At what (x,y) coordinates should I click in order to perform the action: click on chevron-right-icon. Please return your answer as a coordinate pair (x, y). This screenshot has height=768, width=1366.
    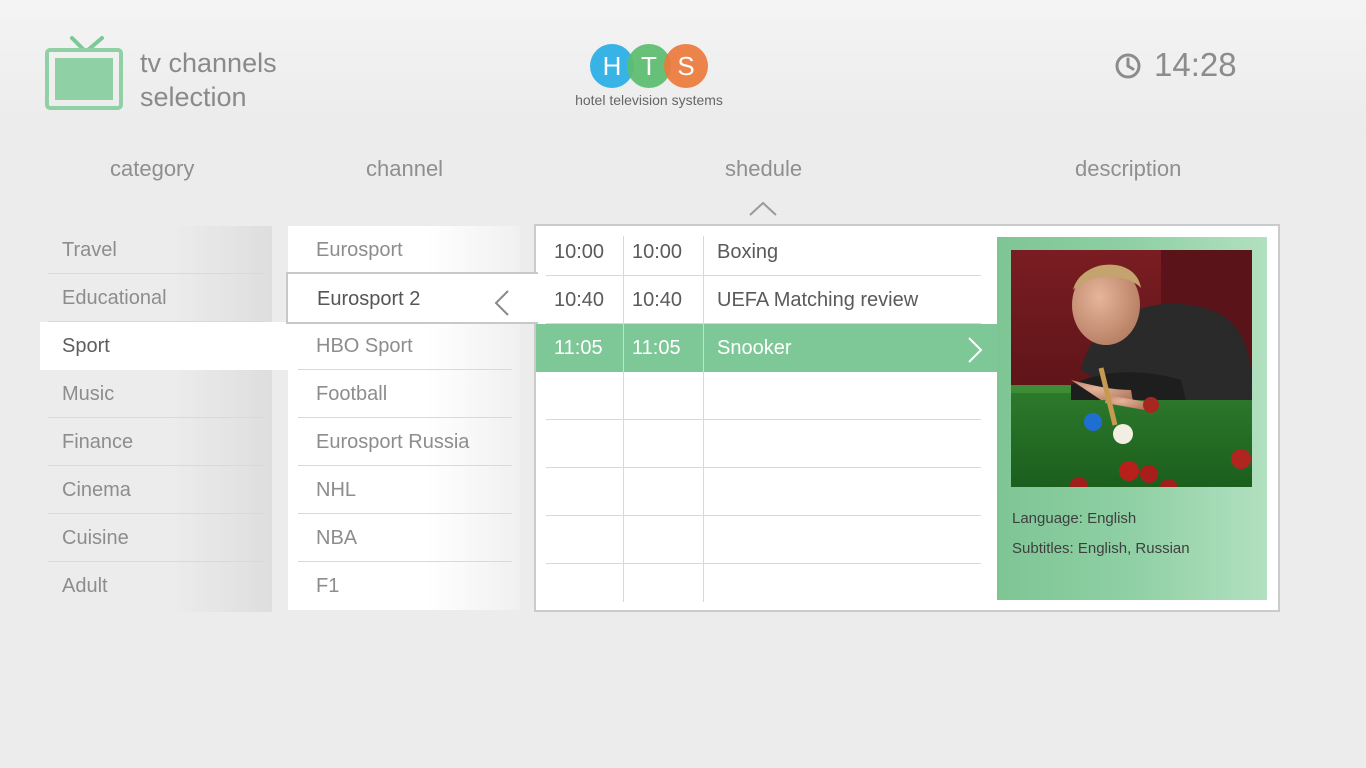
    Looking at the image, I should click on (975, 353).